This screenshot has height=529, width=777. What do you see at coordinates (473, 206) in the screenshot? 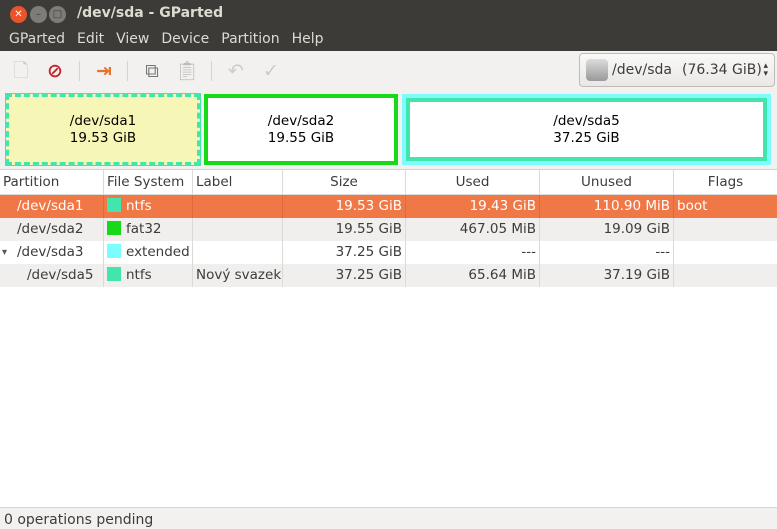
I see `cell-used: 19.43 GiB` at bounding box center [473, 206].